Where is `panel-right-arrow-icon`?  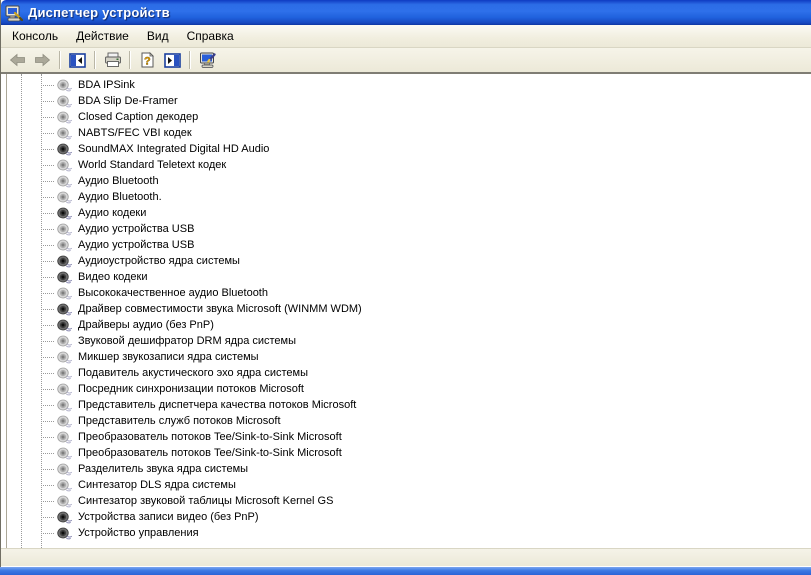 panel-right-arrow-icon is located at coordinates (172, 60).